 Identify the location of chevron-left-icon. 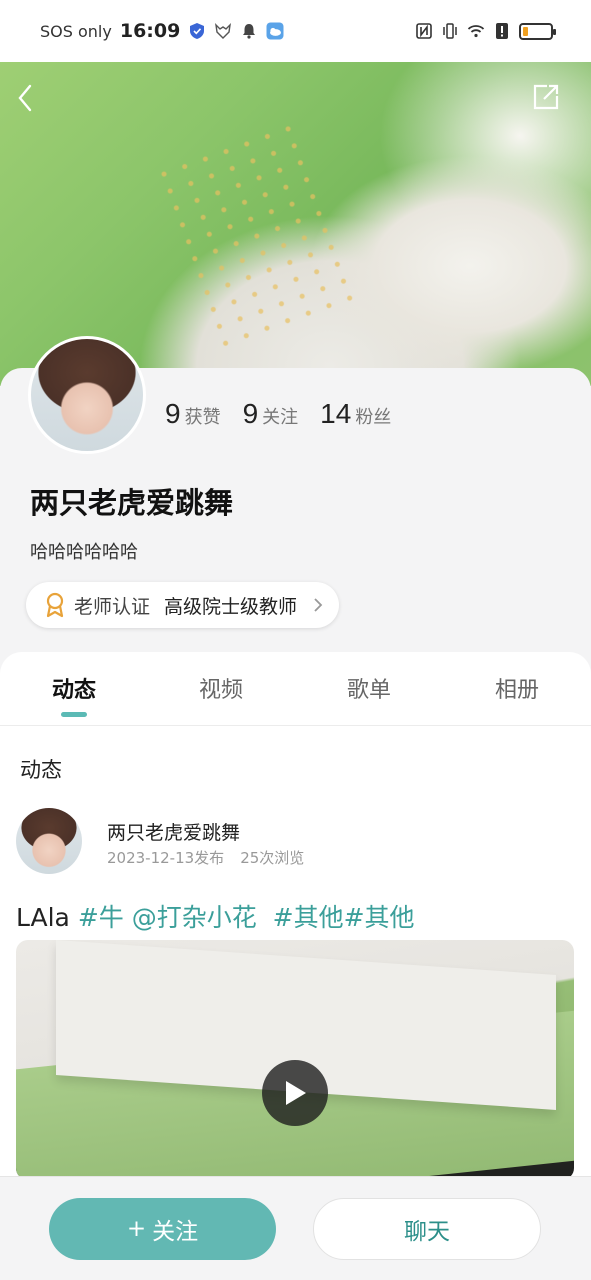
(25, 98).